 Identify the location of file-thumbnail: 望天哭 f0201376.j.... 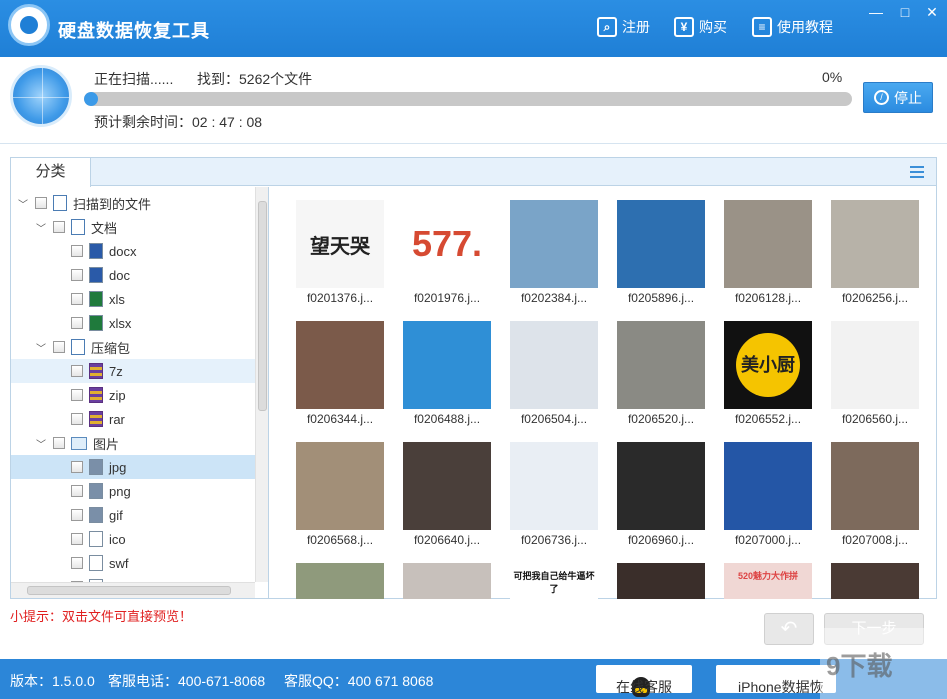
(340, 252).